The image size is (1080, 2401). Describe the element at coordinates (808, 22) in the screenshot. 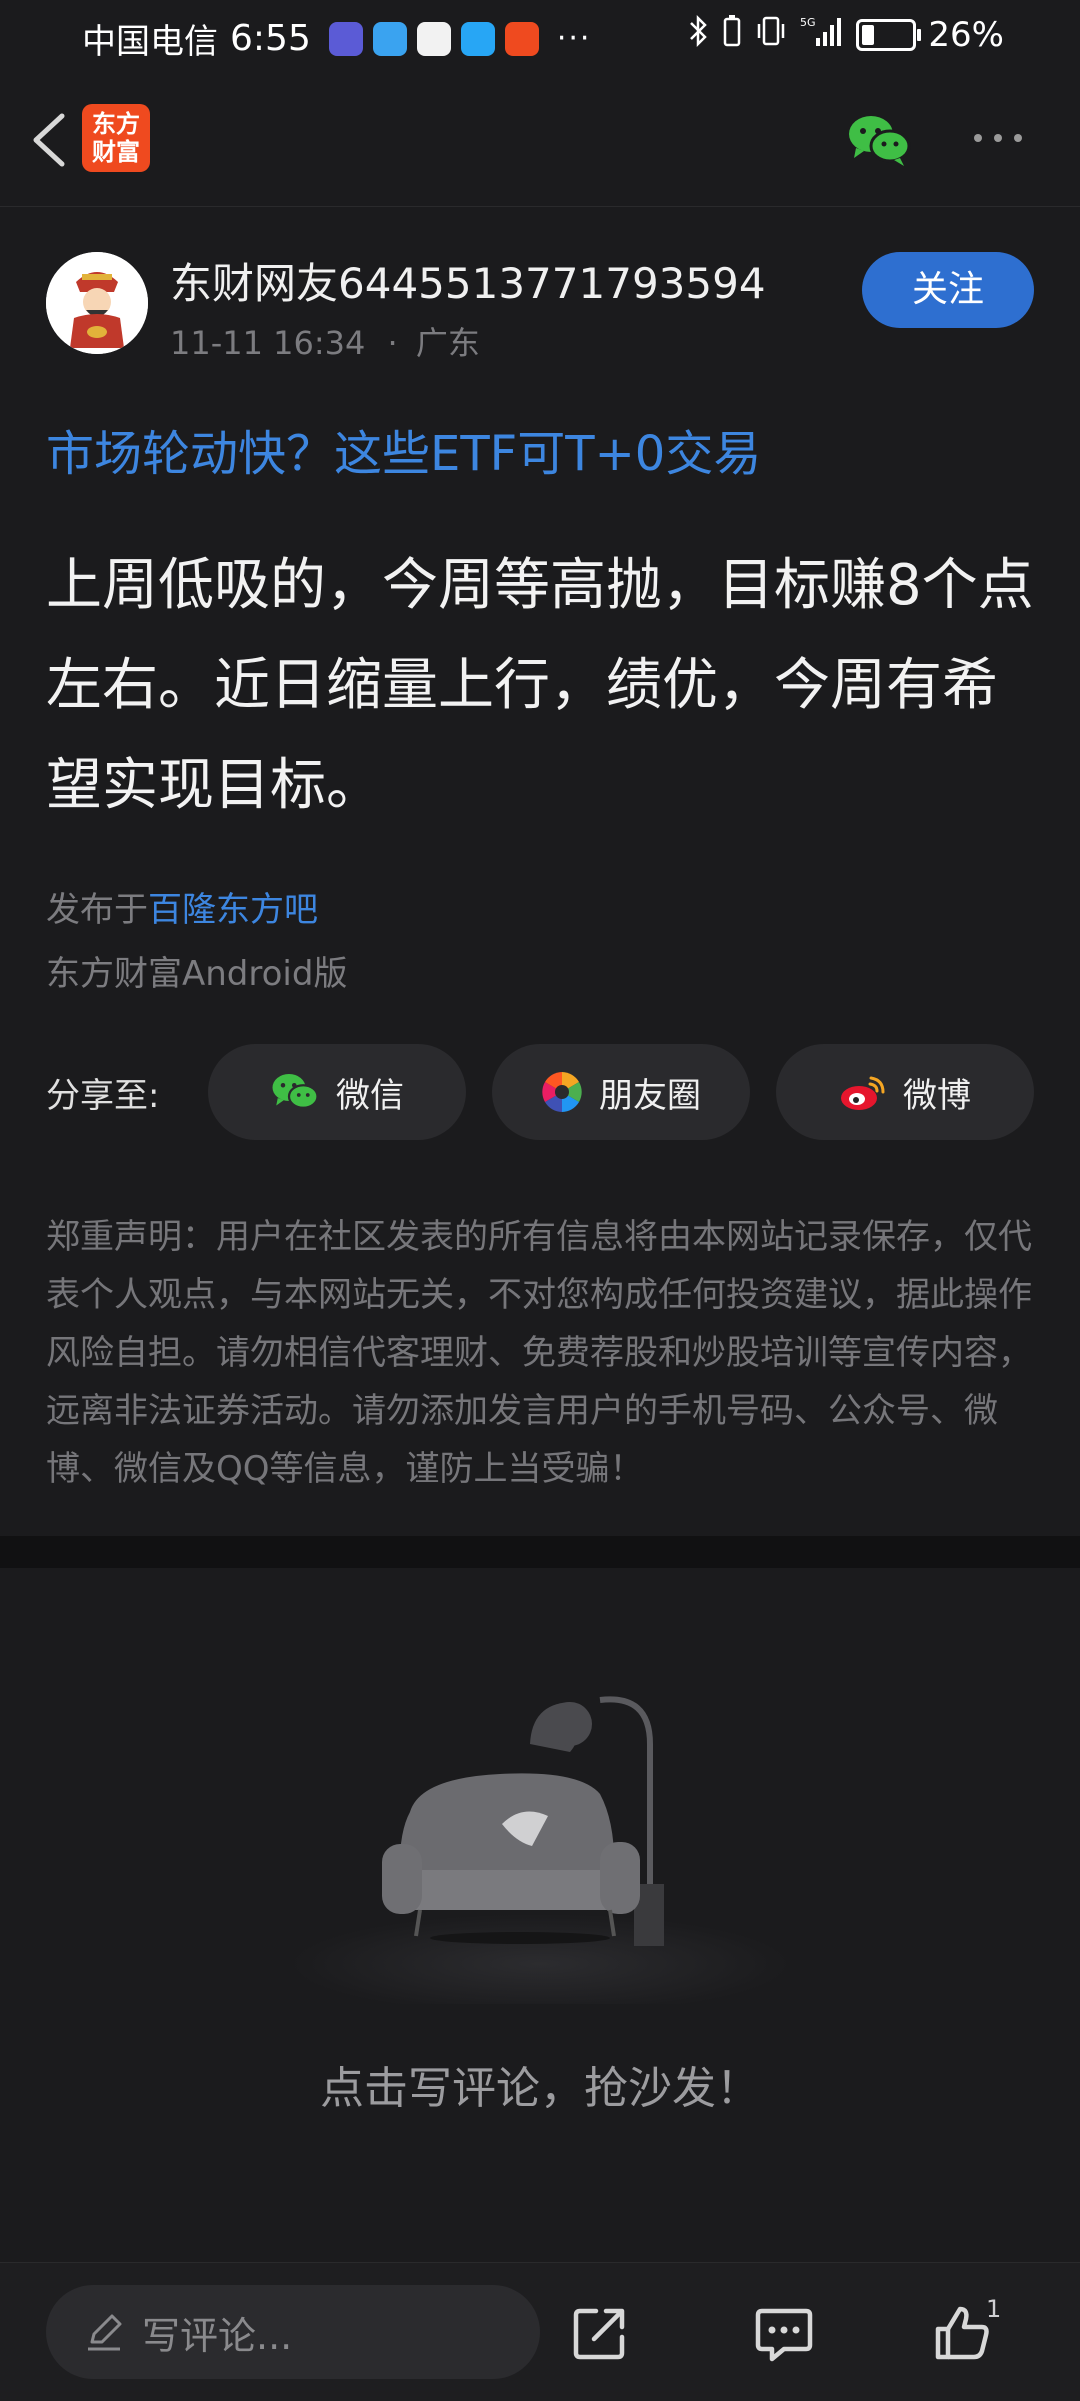

I see `svg-text: 5G` at that location.